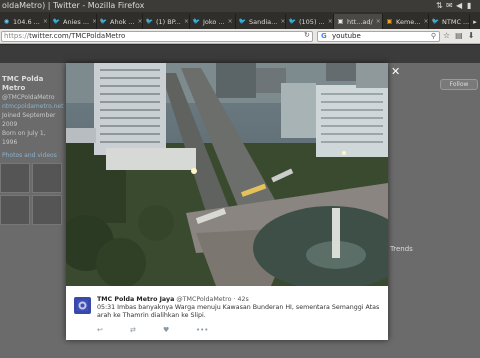 The image size is (480, 358). What do you see at coordinates (459, 6) in the screenshot?
I see `volume-icon: ◀` at bounding box center [459, 6].